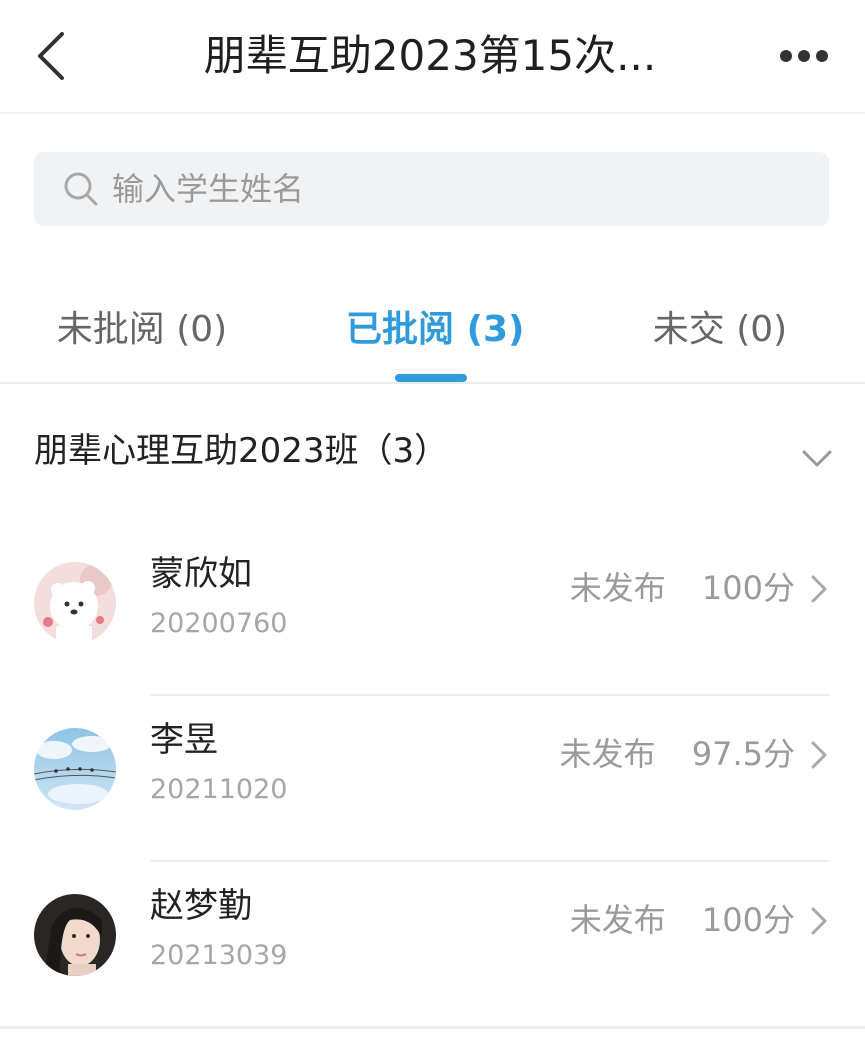 The height and width of the screenshot is (1056, 865). Describe the element at coordinates (142, 330) in the screenshot. I see `tab-unreviewed: 未批阅 (0)` at that location.